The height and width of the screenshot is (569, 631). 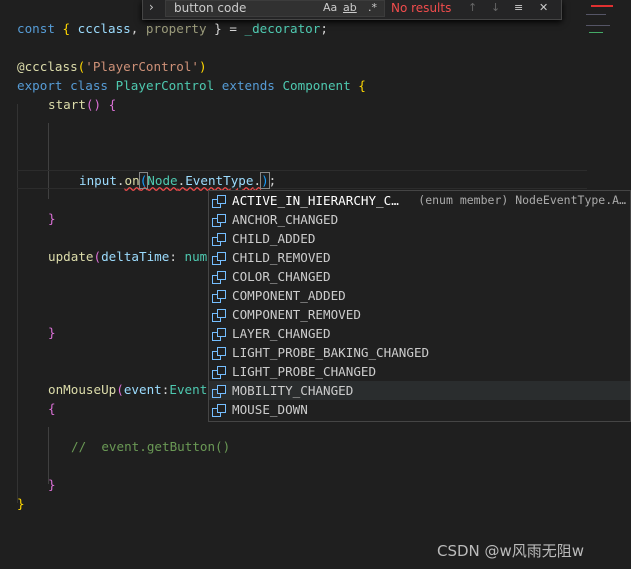 What do you see at coordinates (419, 295) in the screenshot?
I see `suggestion-item: COMPONENT_ADDED` at bounding box center [419, 295].